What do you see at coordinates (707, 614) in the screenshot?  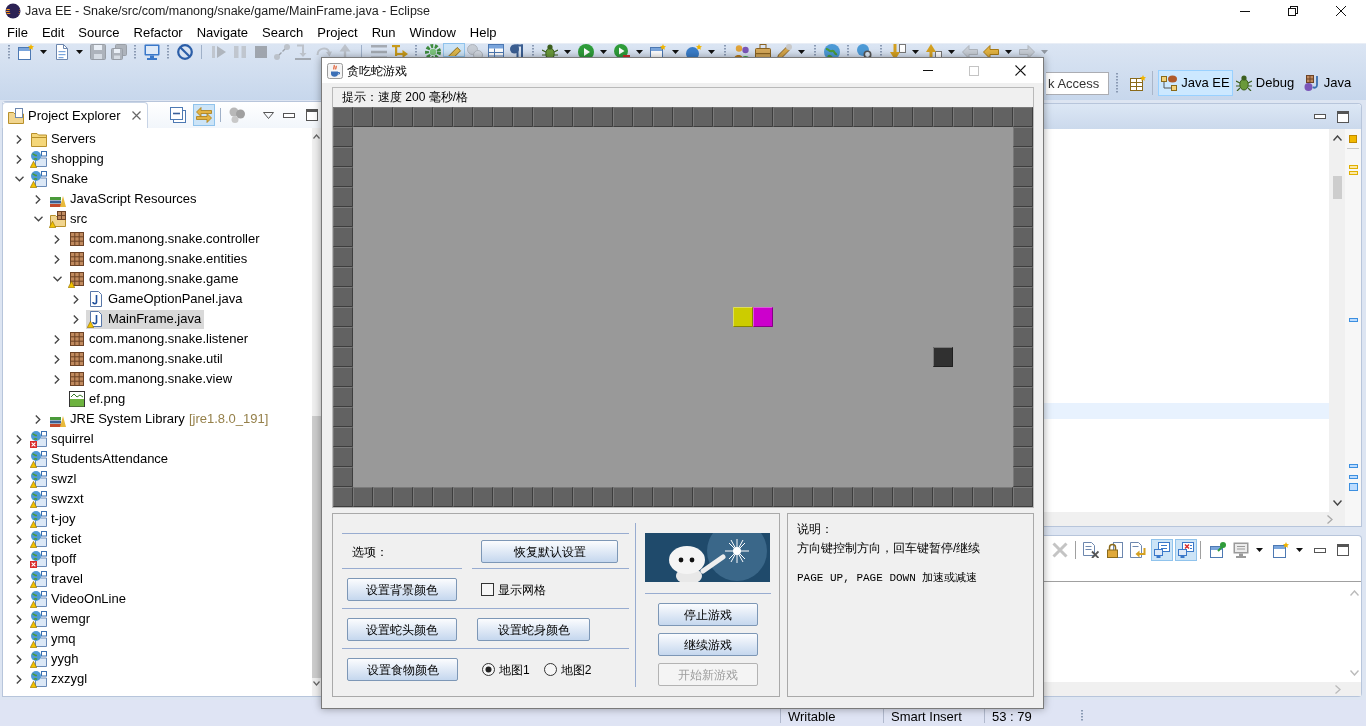 I see `game-button: 停止游戏` at bounding box center [707, 614].